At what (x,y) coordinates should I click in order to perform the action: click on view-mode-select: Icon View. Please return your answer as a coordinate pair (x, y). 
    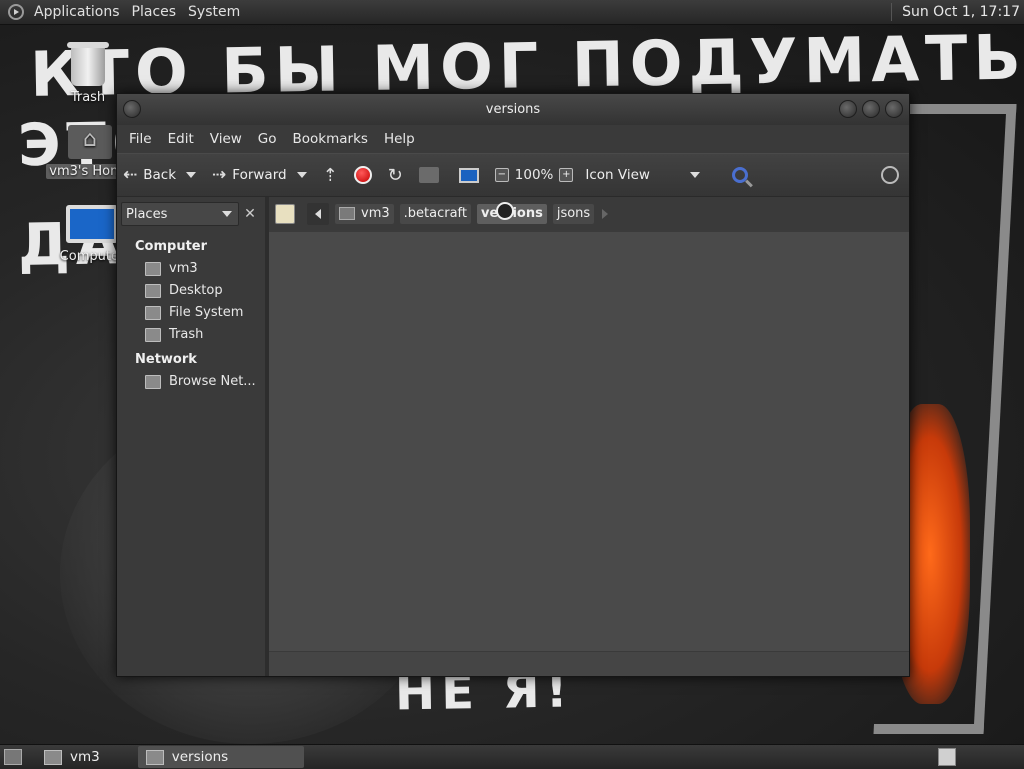
    Looking at the image, I should click on (647, 175).